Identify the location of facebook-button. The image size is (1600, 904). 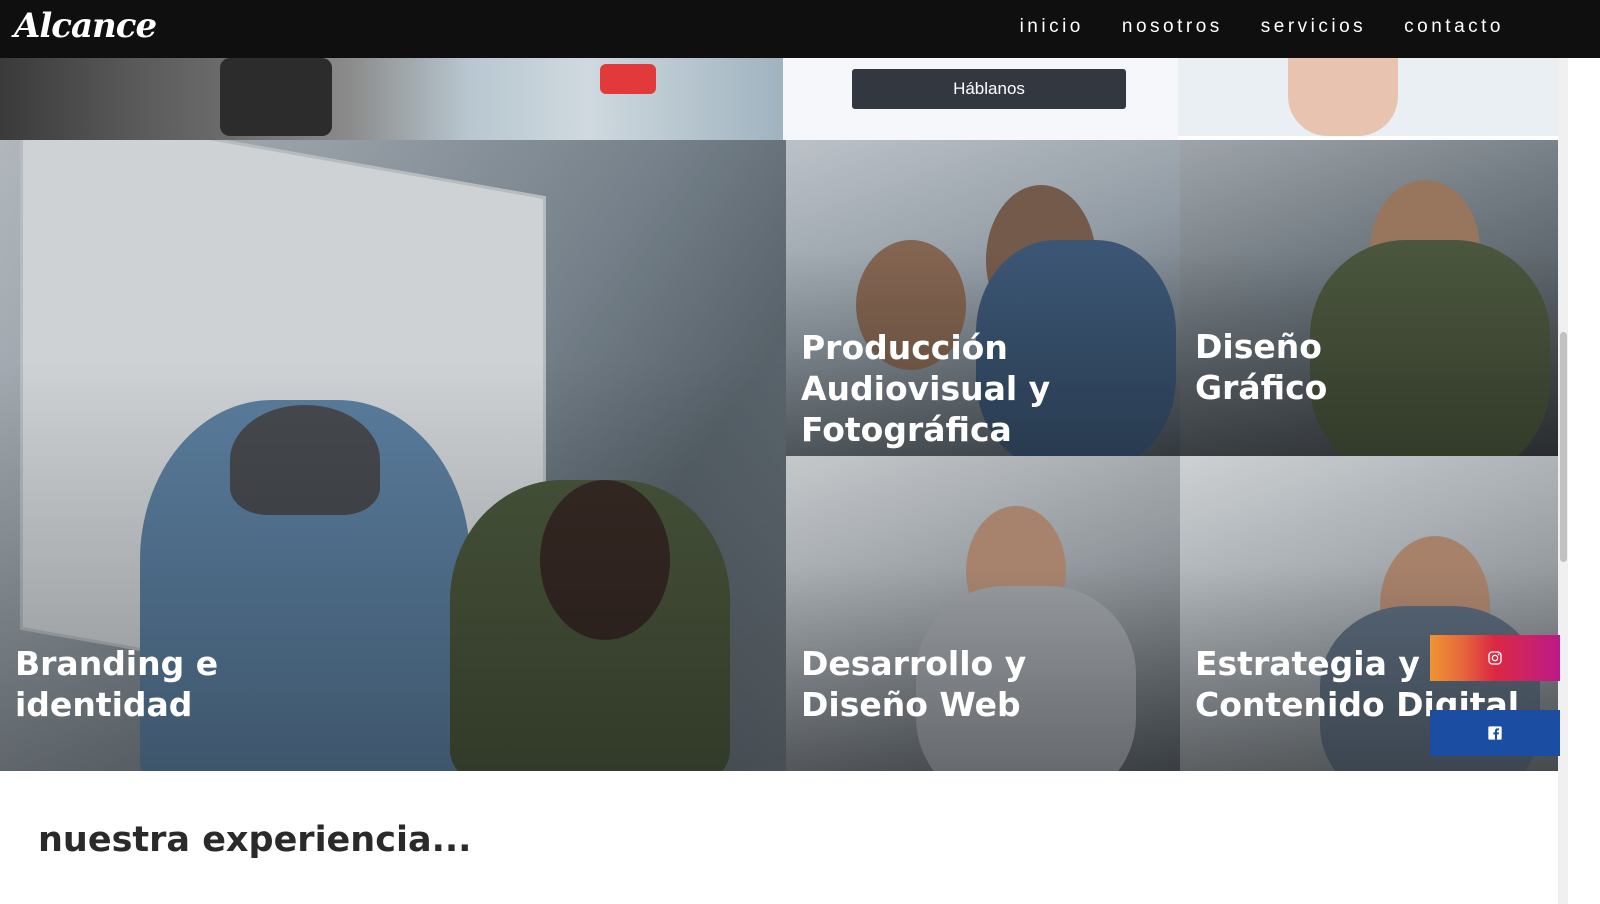
(1495, 733).